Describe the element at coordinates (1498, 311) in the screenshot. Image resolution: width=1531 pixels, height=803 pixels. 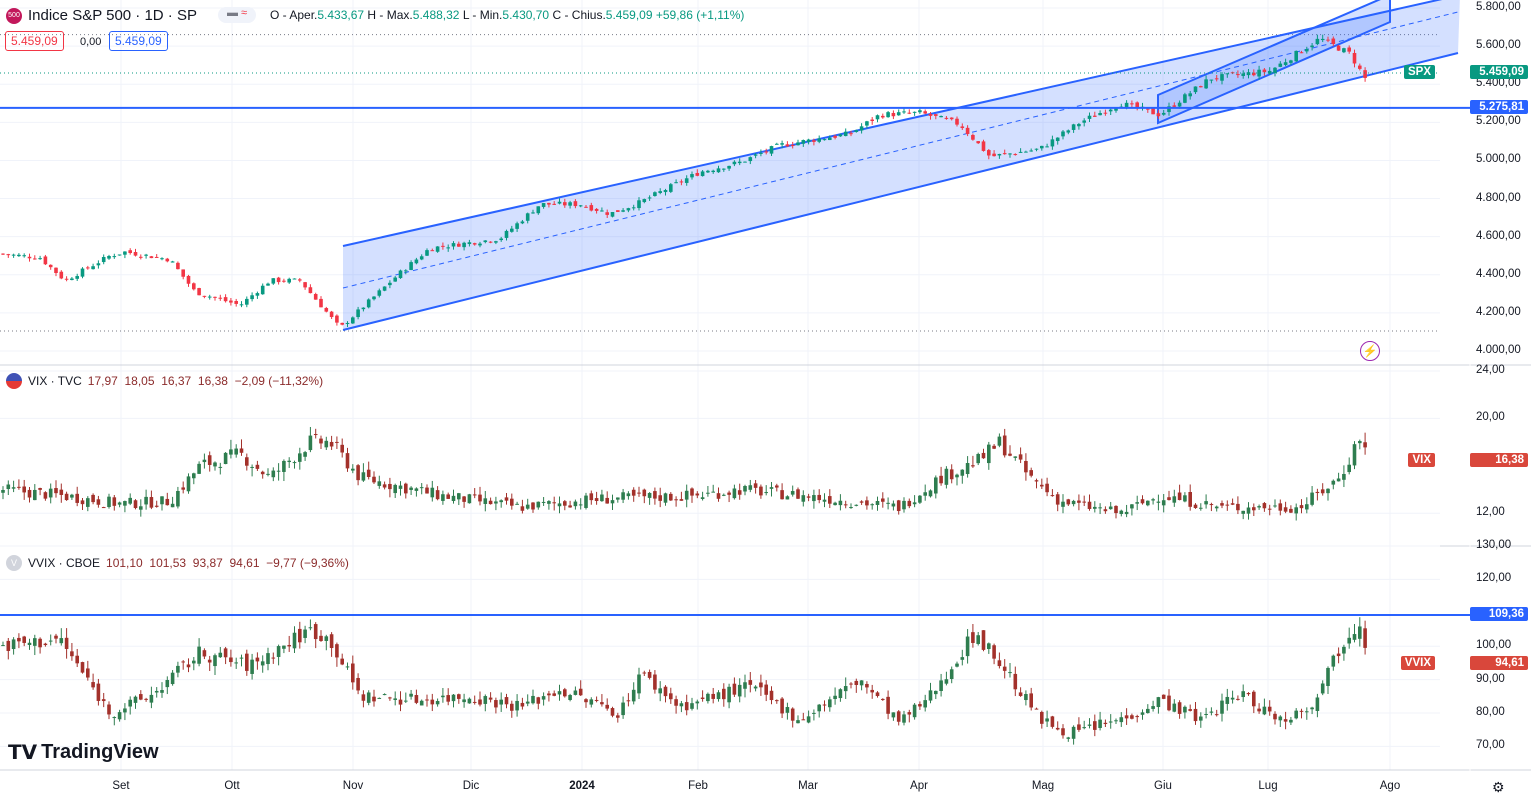
I see `y-tick-label: 4.200,00` at that location.